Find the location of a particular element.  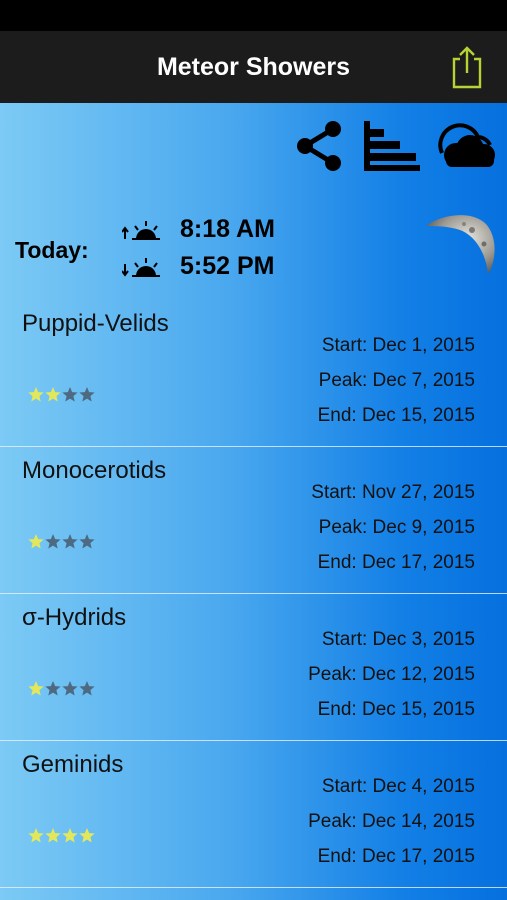

shower-name: Geminids is located at coordinates (73, 764).